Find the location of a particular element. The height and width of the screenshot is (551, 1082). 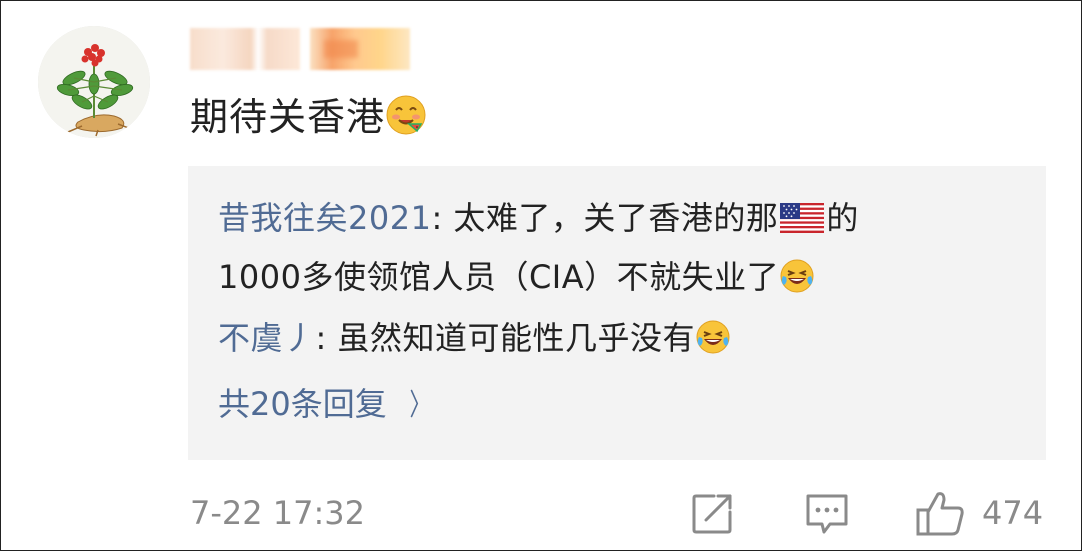

reply-text: : 太难了，关了香港的那 is located at coordinates (605, 218).